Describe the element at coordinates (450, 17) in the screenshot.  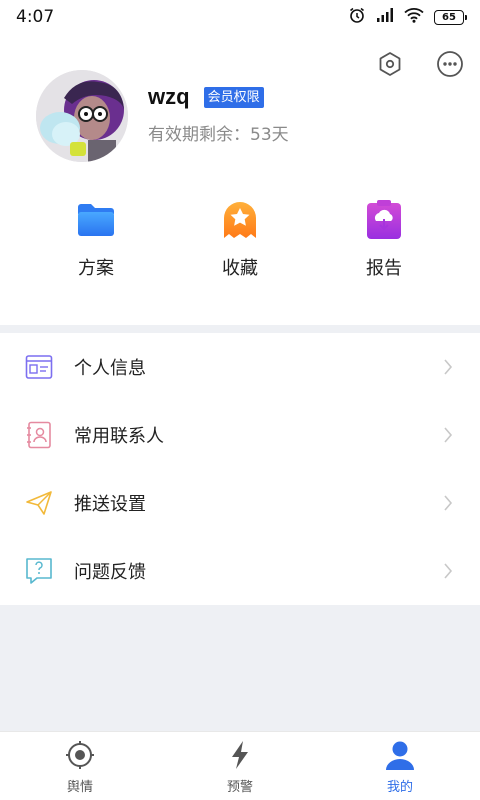
I see `battery-icon: 65` at that location.